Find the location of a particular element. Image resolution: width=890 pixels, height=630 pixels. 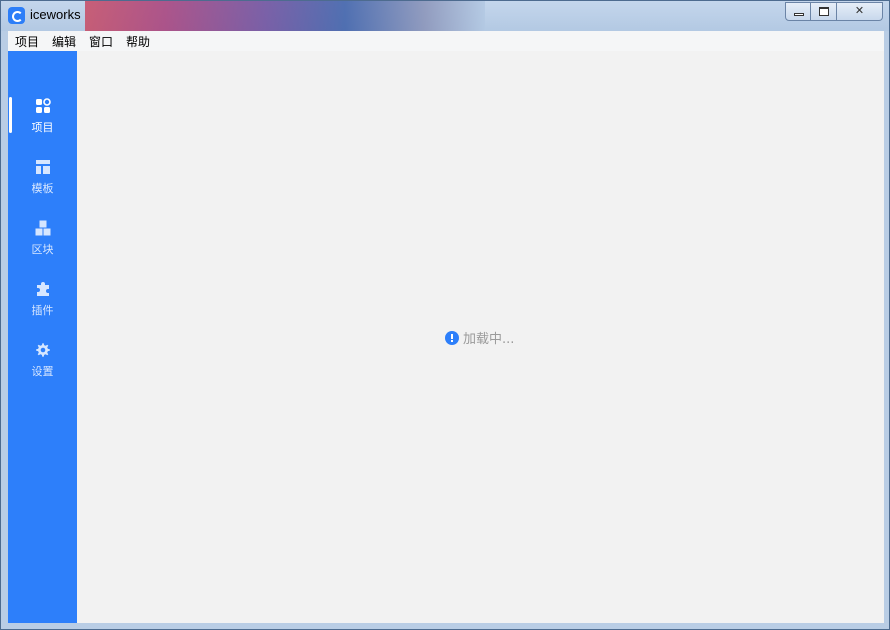

sidebar-item-label: 模板 is located at coordinates (42, 188).